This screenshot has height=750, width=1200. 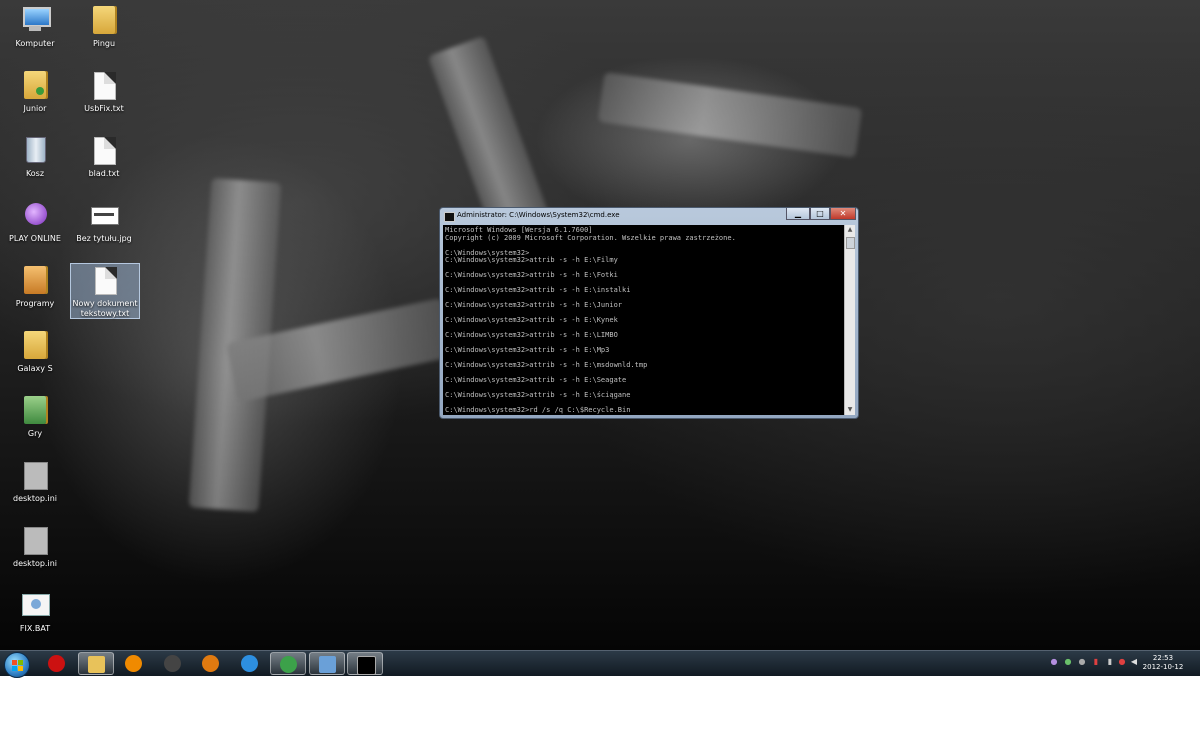 What do you see at coordinates (849, 320) in the screenshot?
I see `vertical-scrollbar: ▲ ▼` at bounding box center [849, 320].